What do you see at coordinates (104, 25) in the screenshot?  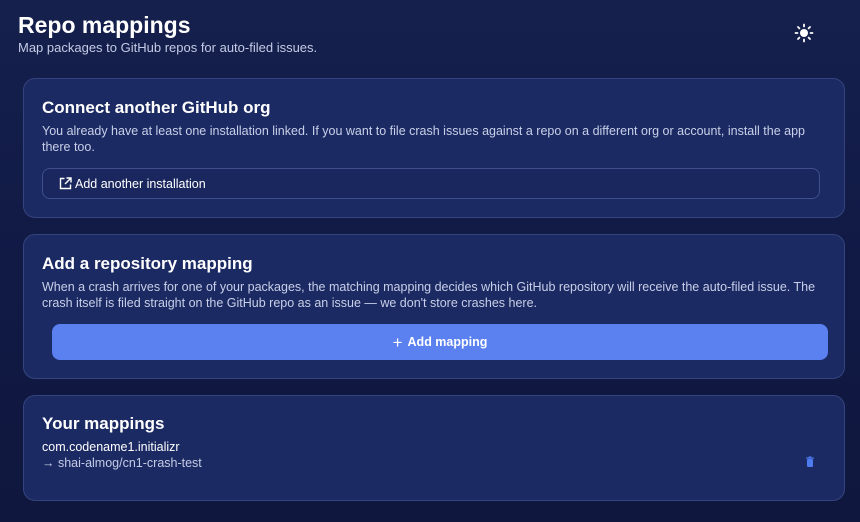 I see `page-title: Repo mappings` at bounding box center [104, 25].